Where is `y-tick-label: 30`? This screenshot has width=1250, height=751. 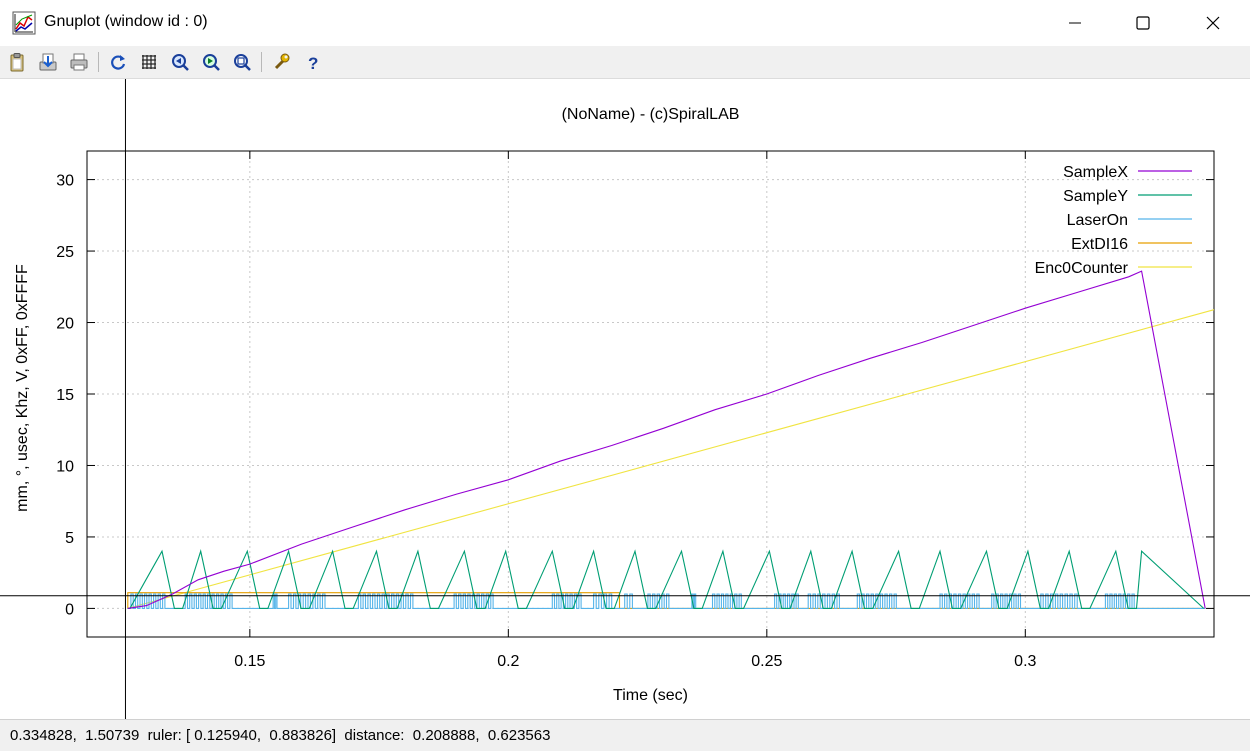
y-tick-label: 30 is located at coordinates (65, 181).